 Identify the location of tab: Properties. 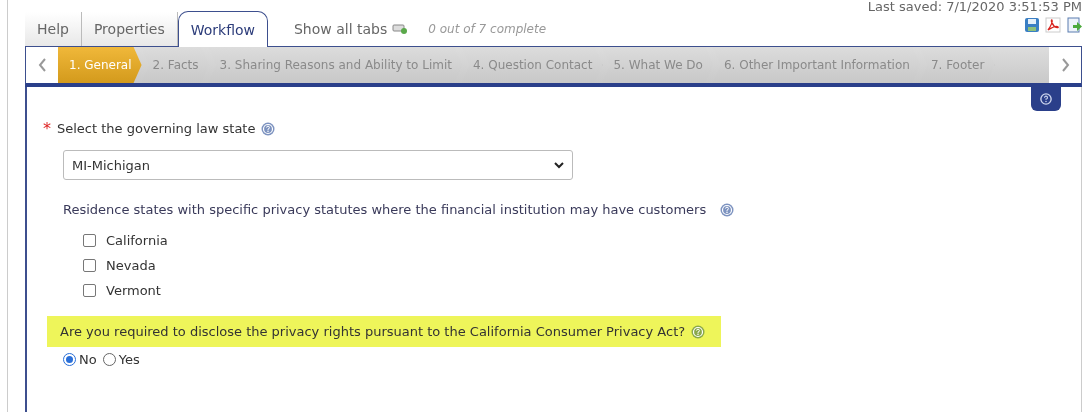
(129, 29).